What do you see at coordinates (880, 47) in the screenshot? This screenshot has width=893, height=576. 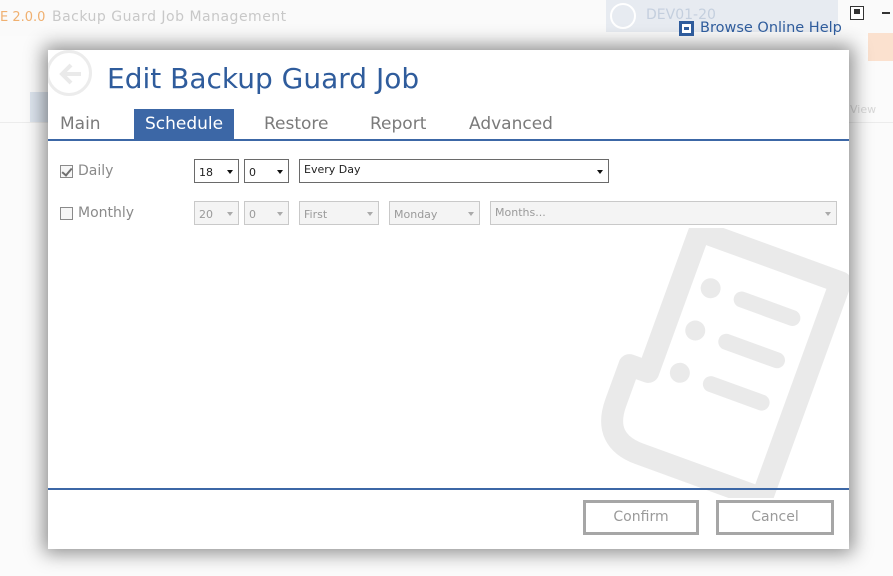 I see `background-action-button` at bounding box center [880, 47].